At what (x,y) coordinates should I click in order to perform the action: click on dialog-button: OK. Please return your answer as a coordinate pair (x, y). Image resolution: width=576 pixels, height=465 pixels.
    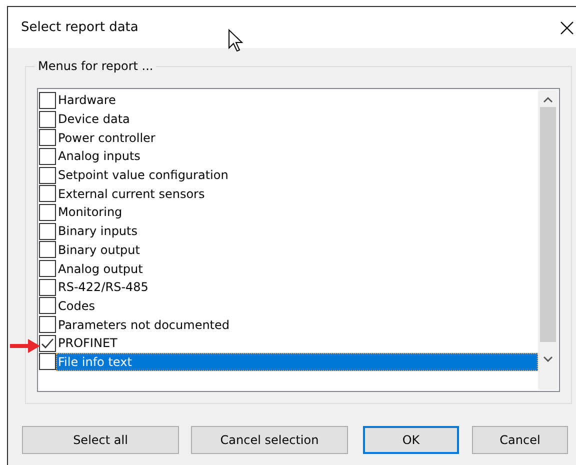
    Looking at the image, I should click on (411, 440).